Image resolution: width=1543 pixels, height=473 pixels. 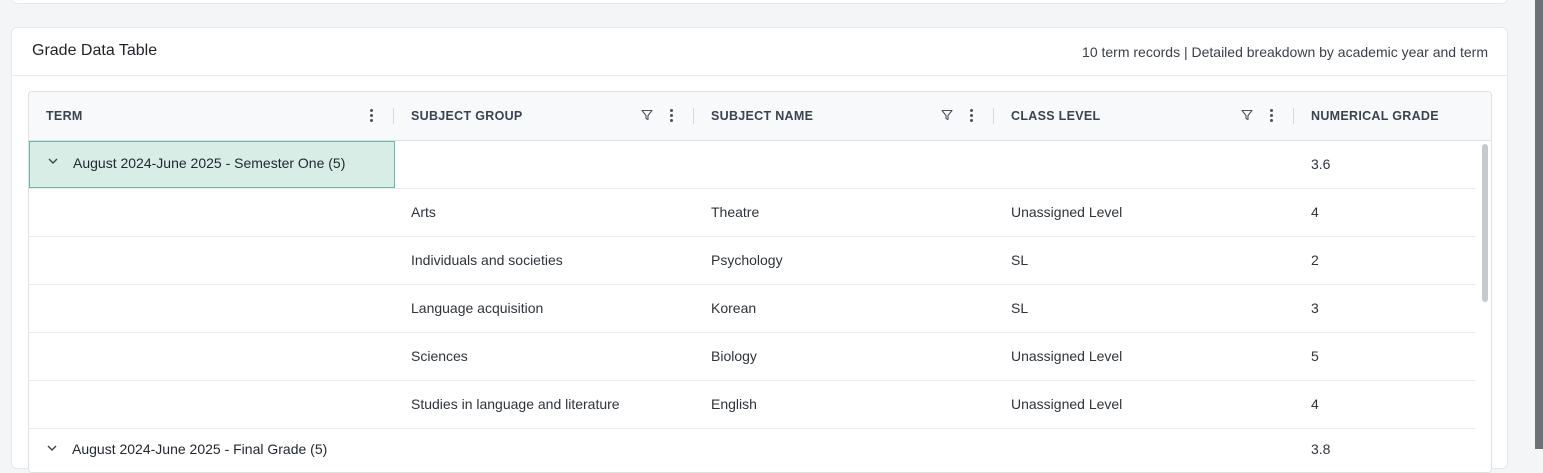 I want to click on table-row: Arts Theatre Unassigned Level 4, so click(x=752, y=213).